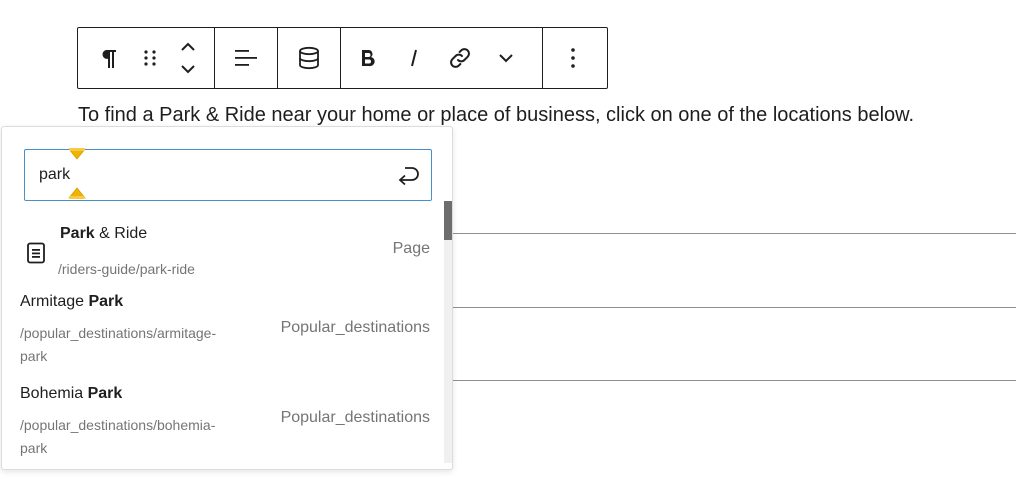 The height and width of the screenshot is (490, 1016). Describe the element at coordinates (448, 220) in the screenshot. I see `scrollbar-thumb` at that location.